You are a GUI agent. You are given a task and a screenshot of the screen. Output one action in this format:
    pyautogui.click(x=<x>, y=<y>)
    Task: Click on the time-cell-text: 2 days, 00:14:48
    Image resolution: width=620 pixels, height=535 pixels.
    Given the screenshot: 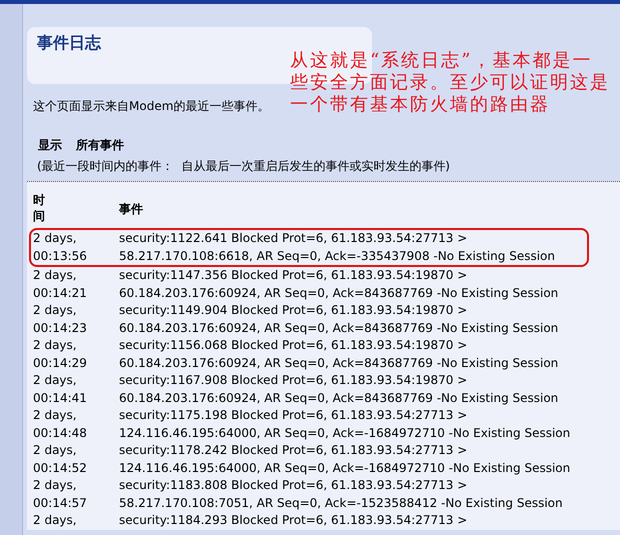 What is the action you would take?
    pyautogui.click(x=60, y=424)
    